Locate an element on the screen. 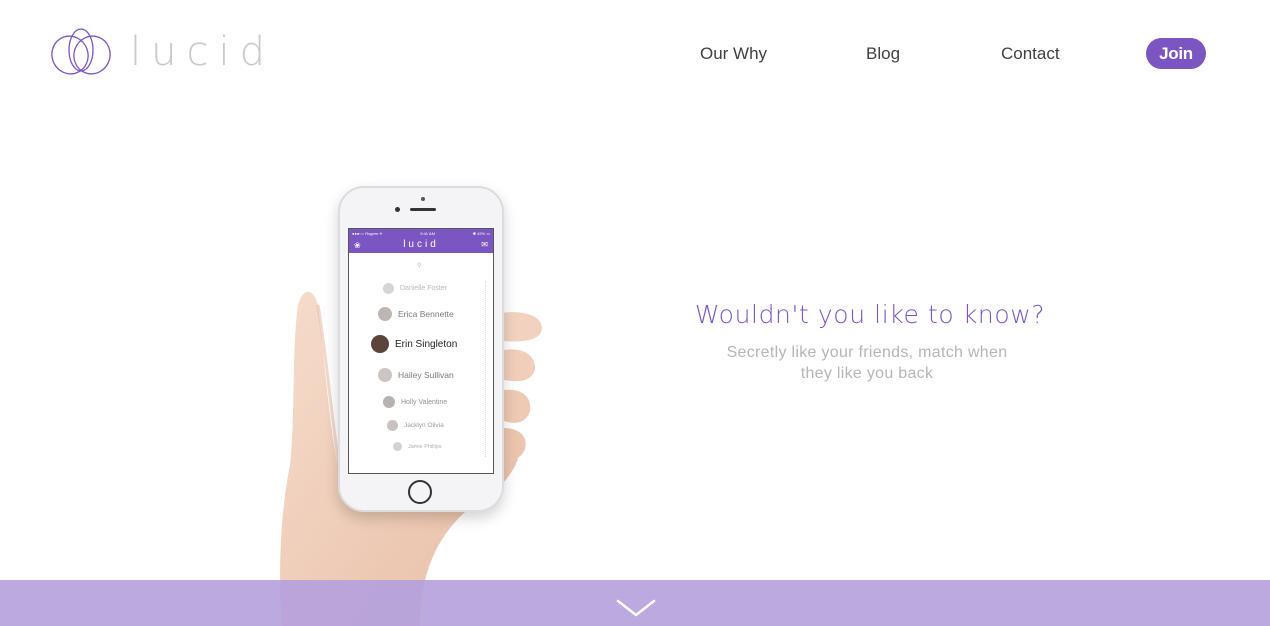 Image resolution: width=1270 pixels, height=626 pixels. app-status-bar: ●●●○○ Rogers ✈ 9:41 AM ✱ 42% ▭ is located at coordinates (421, 233).